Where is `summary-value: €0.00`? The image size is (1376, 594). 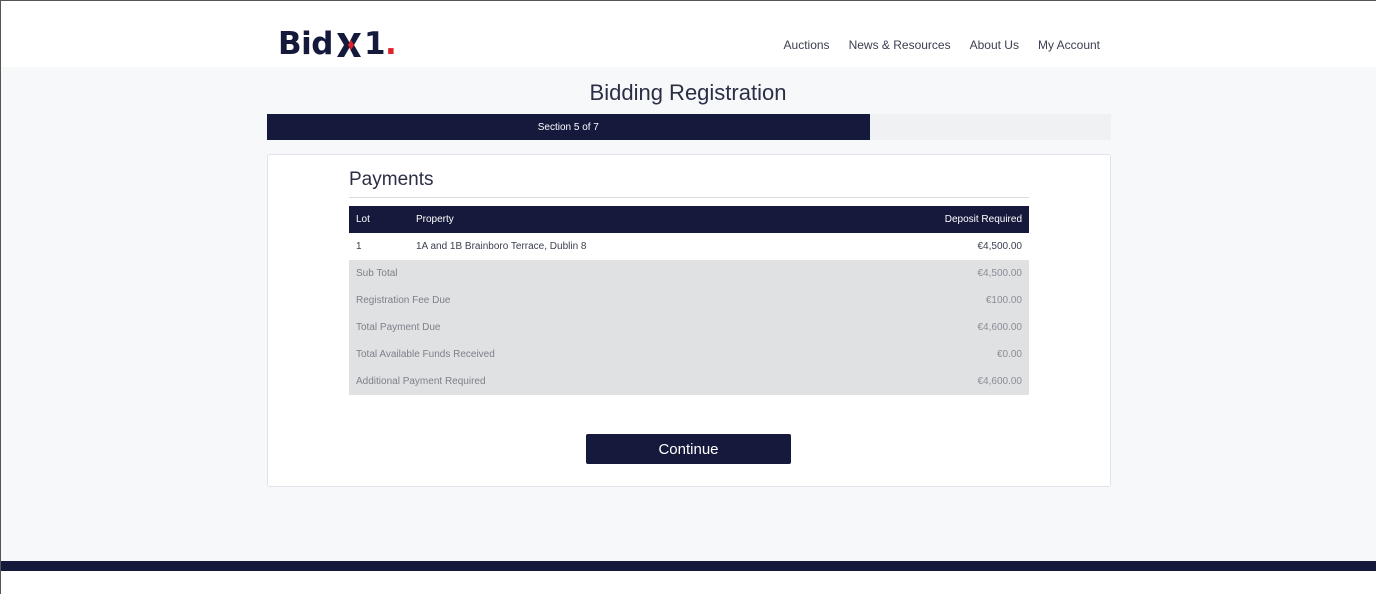
summary-value: €0.00 is located at coordinates (1009, 354).